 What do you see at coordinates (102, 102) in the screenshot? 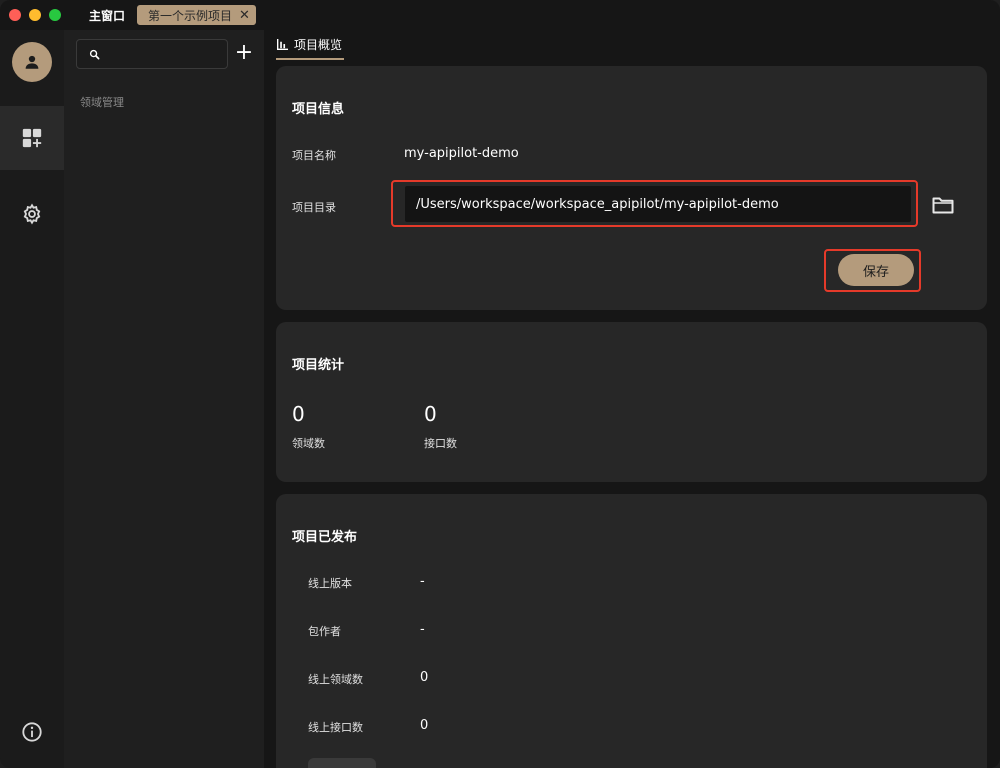
I see `sidebar-section-label: 领域管理` at bounding box center [102, 102].